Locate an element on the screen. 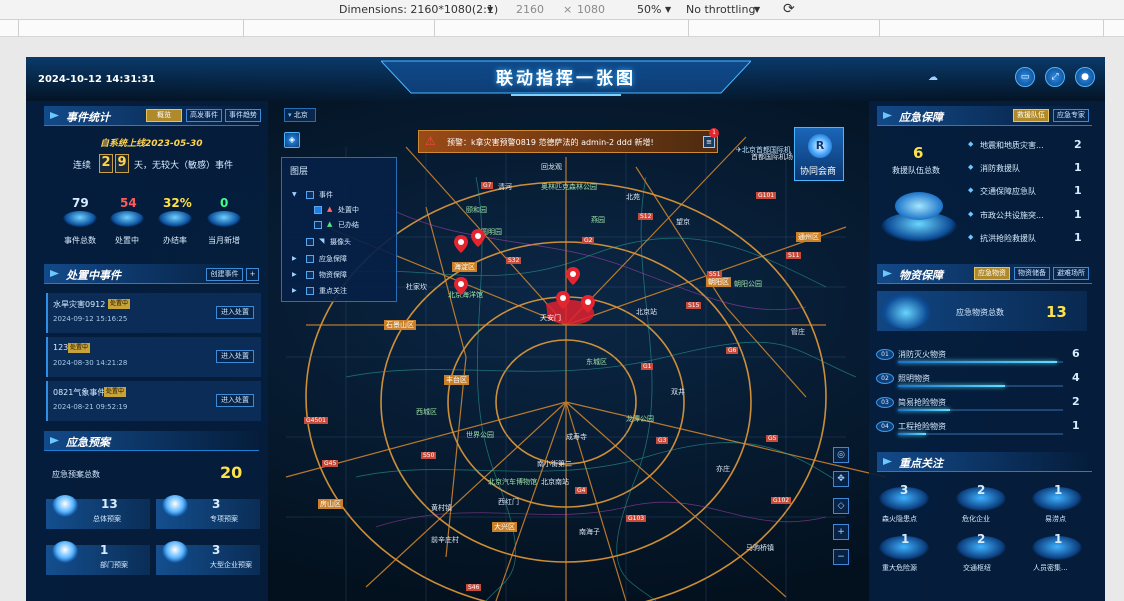 The image size is (1124, 601). layer-label: 应急保障 is located at coordinates (333, 259).